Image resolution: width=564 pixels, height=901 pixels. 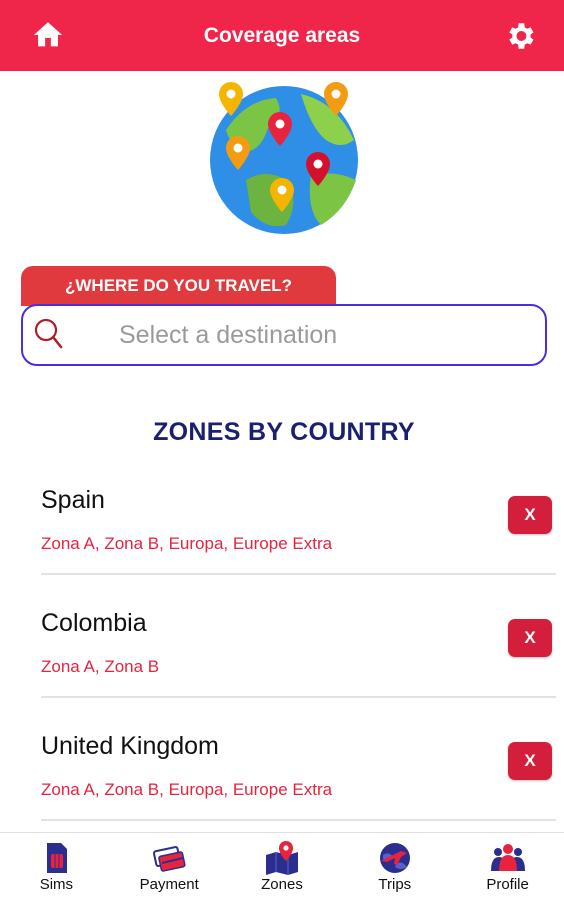 I want to click on nav-label: Zones, so click(x=282, y=884).